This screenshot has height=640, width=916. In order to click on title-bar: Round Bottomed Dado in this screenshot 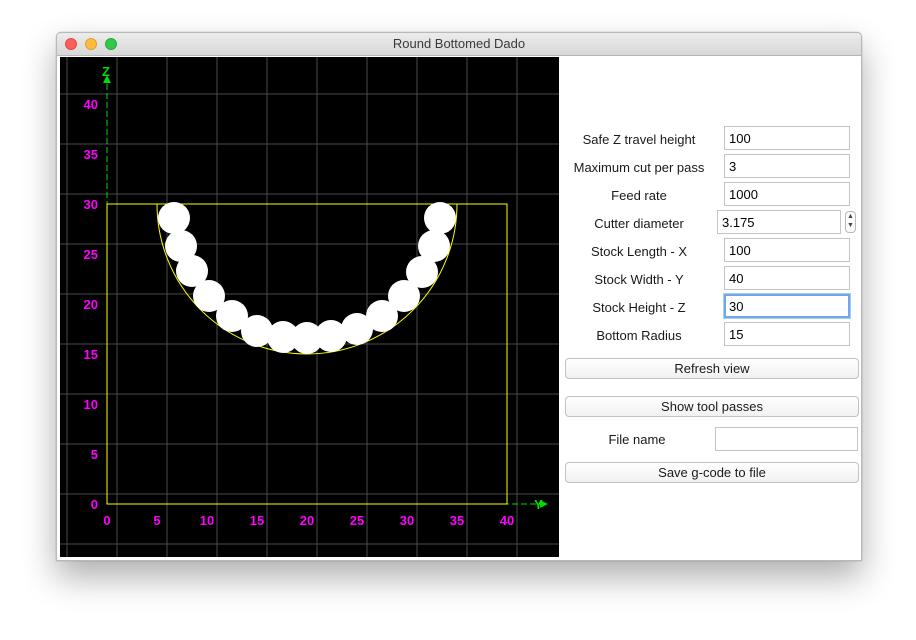, I will do `click(459, 44)`.